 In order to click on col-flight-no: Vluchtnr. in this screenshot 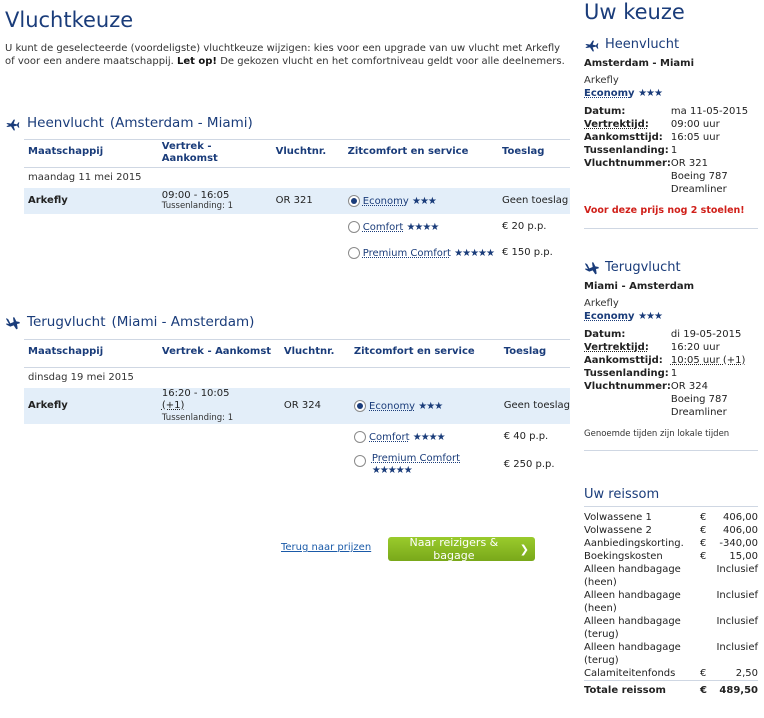, I will do `click(309, 351)`.